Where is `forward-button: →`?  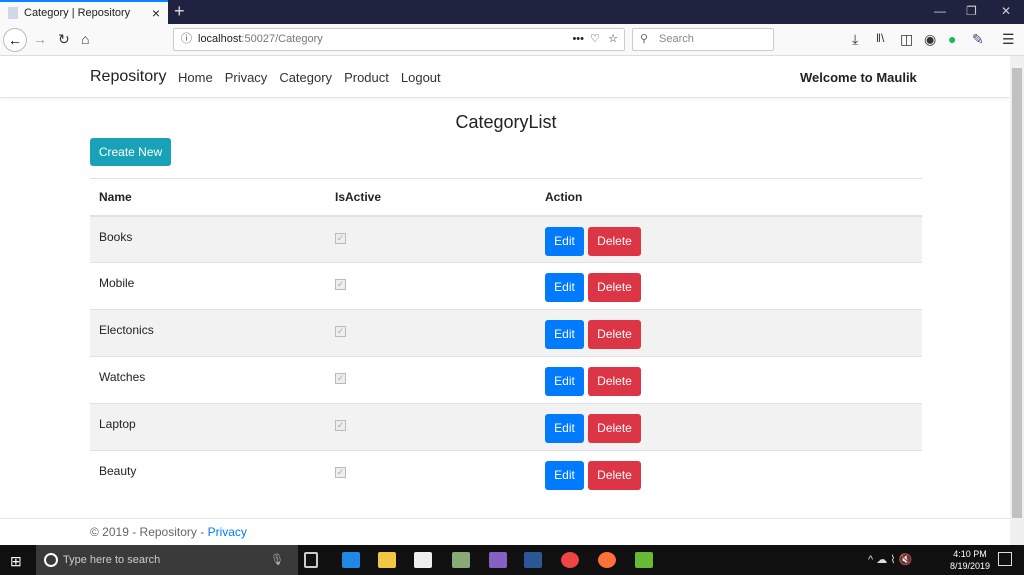
forward-button: → is located at coordinates (40, 39).